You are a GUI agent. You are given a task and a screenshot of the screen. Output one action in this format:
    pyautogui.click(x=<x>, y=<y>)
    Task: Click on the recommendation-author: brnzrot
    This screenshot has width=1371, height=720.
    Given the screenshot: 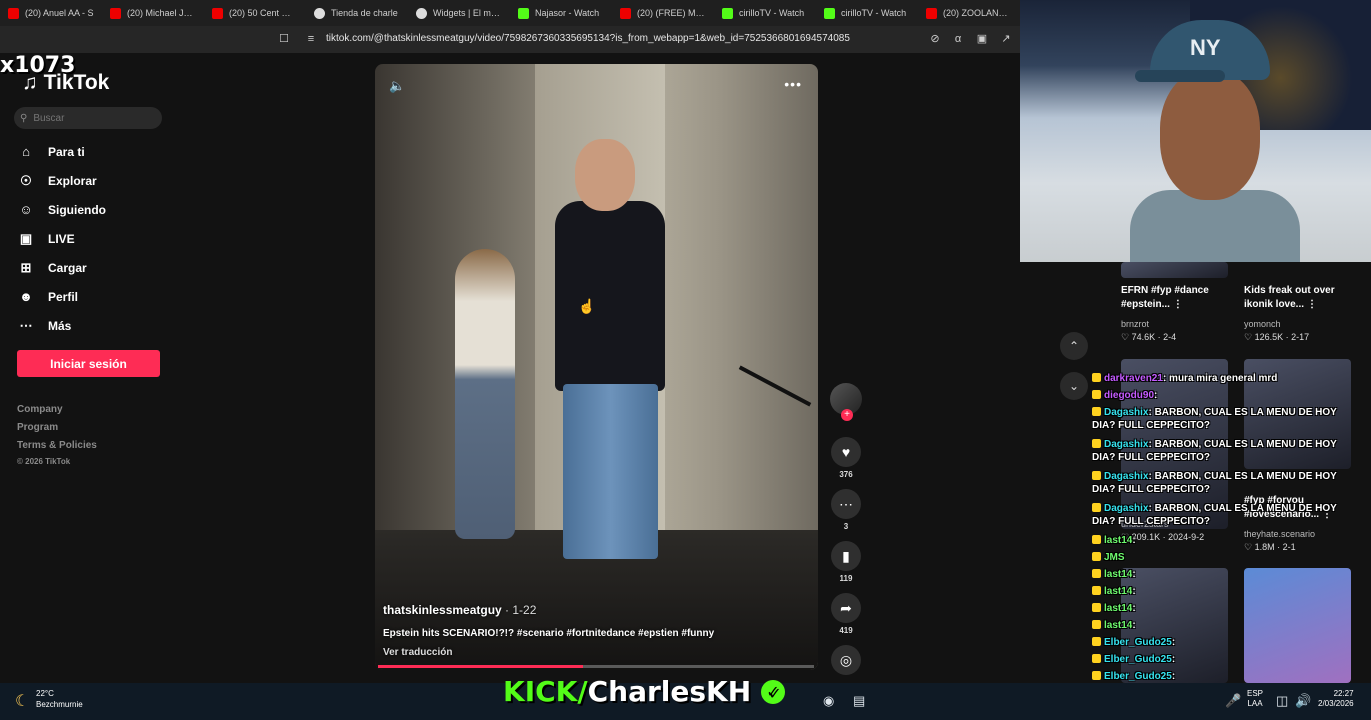 What is the action you would take?
    pyautogui.click(x=1135, y=324)
    